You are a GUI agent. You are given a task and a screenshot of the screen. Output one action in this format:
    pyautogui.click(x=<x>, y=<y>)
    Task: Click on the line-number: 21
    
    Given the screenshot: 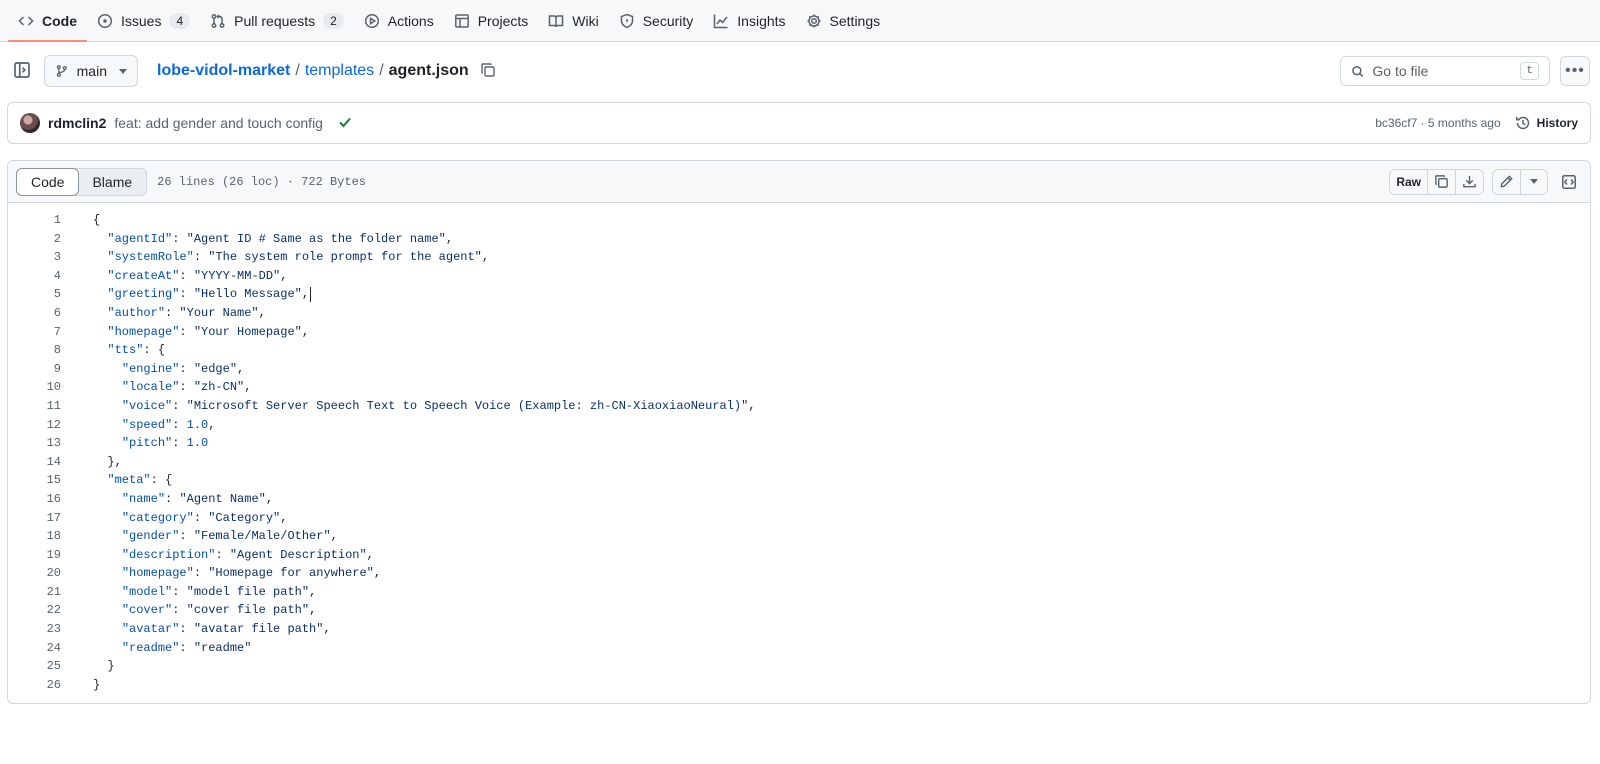 What is the action you would take?
    pyautogui.click(x=34, y=592)
    